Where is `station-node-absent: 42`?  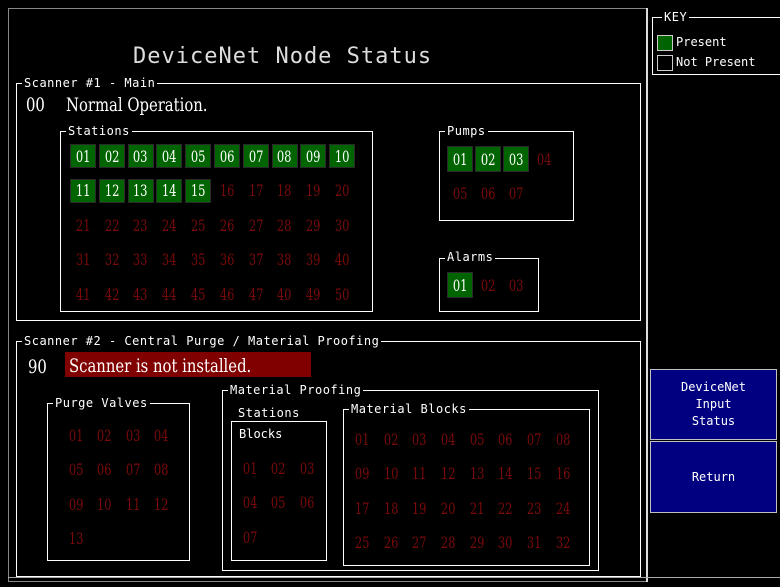
station-node-absent: 42 is located at coordinates (112, 294).